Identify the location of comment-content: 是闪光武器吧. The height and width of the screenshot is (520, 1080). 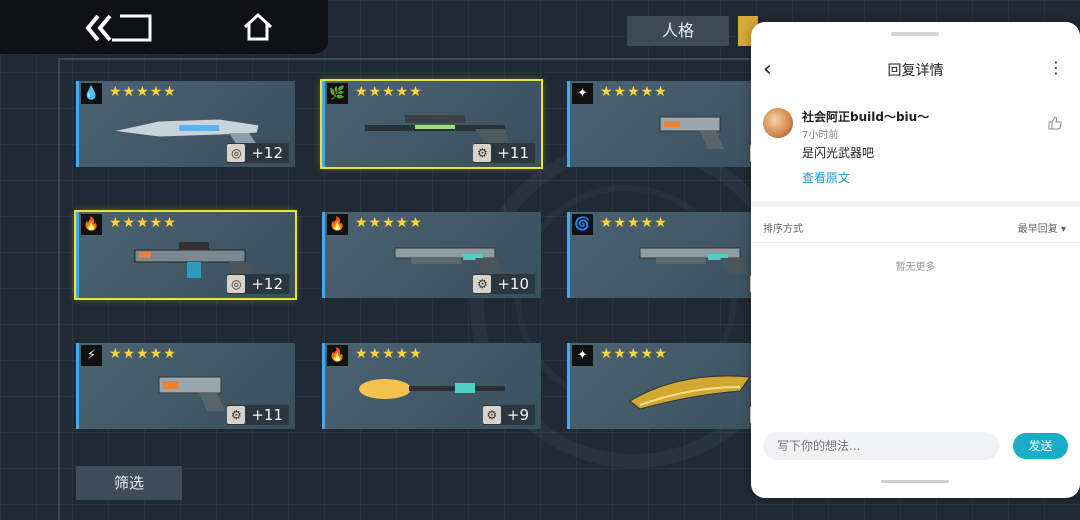
(838, 153).